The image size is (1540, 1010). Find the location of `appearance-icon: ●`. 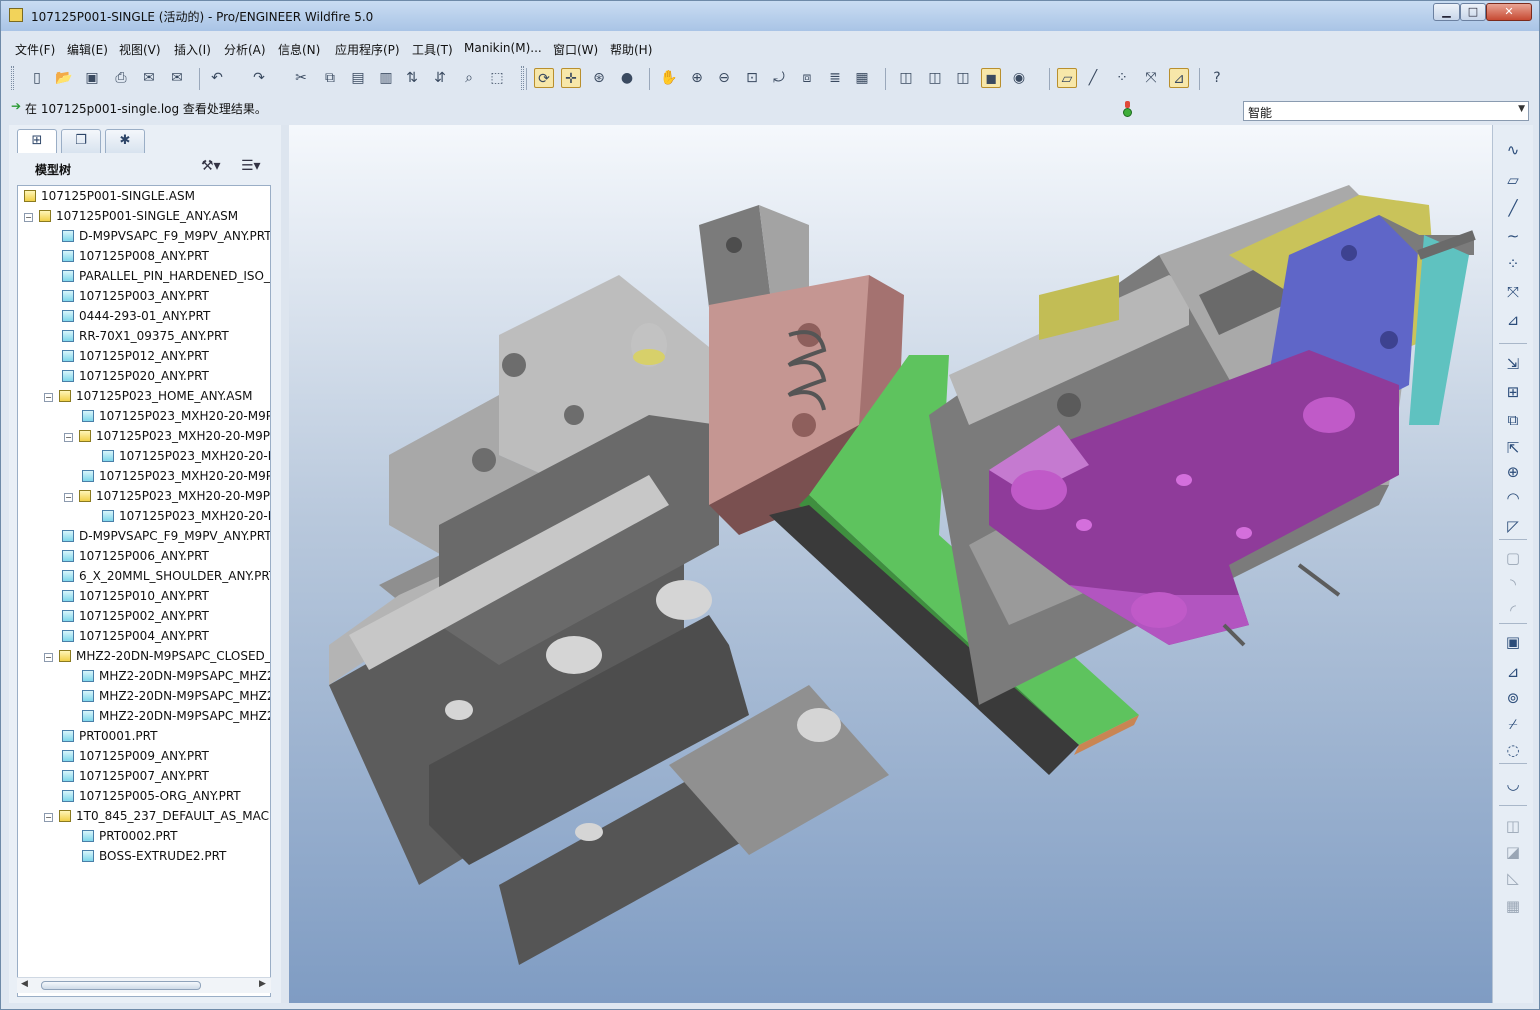

appearance-icon: ● is located at coordinates (627, 78).